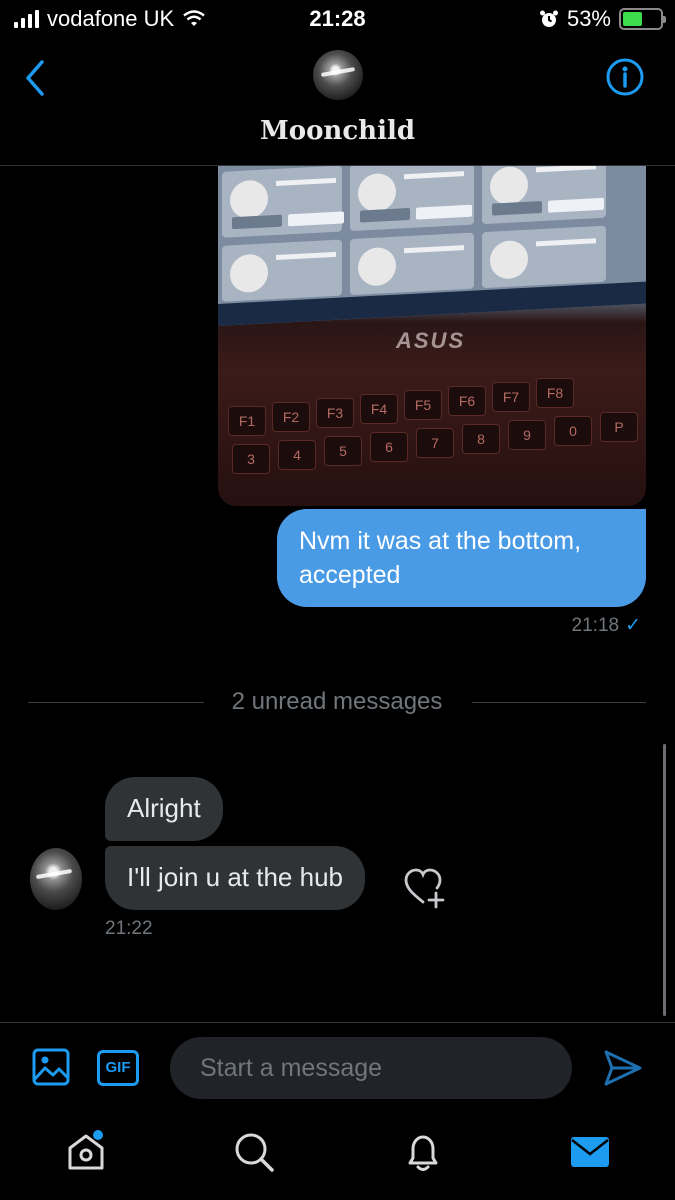 The width and height of the screenshot is (675, 1200). What do you see at coordinates (625, 77) in the screenshot?
I see `info-button` at bounding box center [625, 77].